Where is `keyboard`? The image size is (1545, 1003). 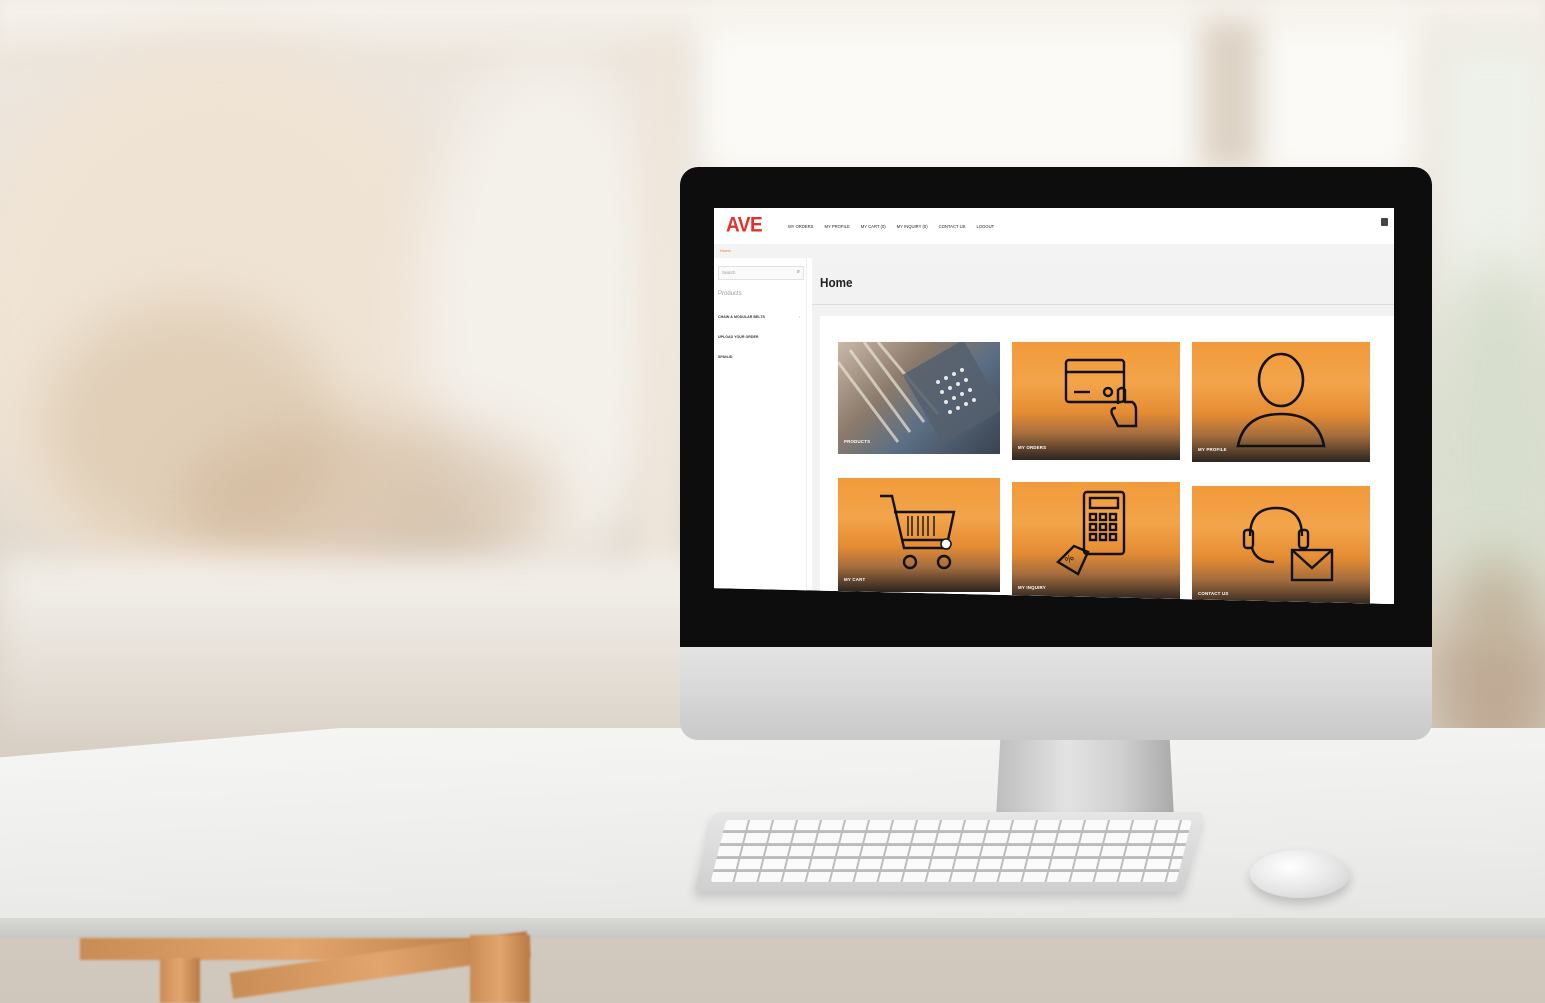
keyboard is located at coordinates (949, 852).